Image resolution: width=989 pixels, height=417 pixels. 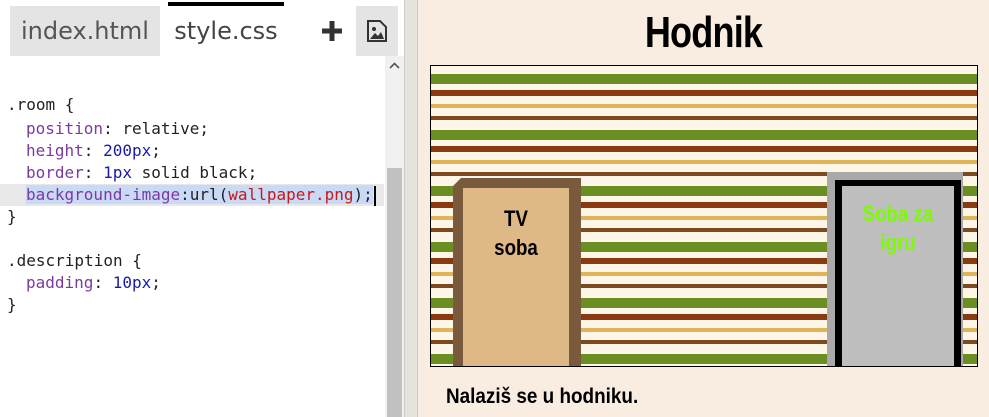 What do you see at coordinates (118, 128) in the screenshot?
I see `code-line: position: relative;` at bounding box center [118, 128].